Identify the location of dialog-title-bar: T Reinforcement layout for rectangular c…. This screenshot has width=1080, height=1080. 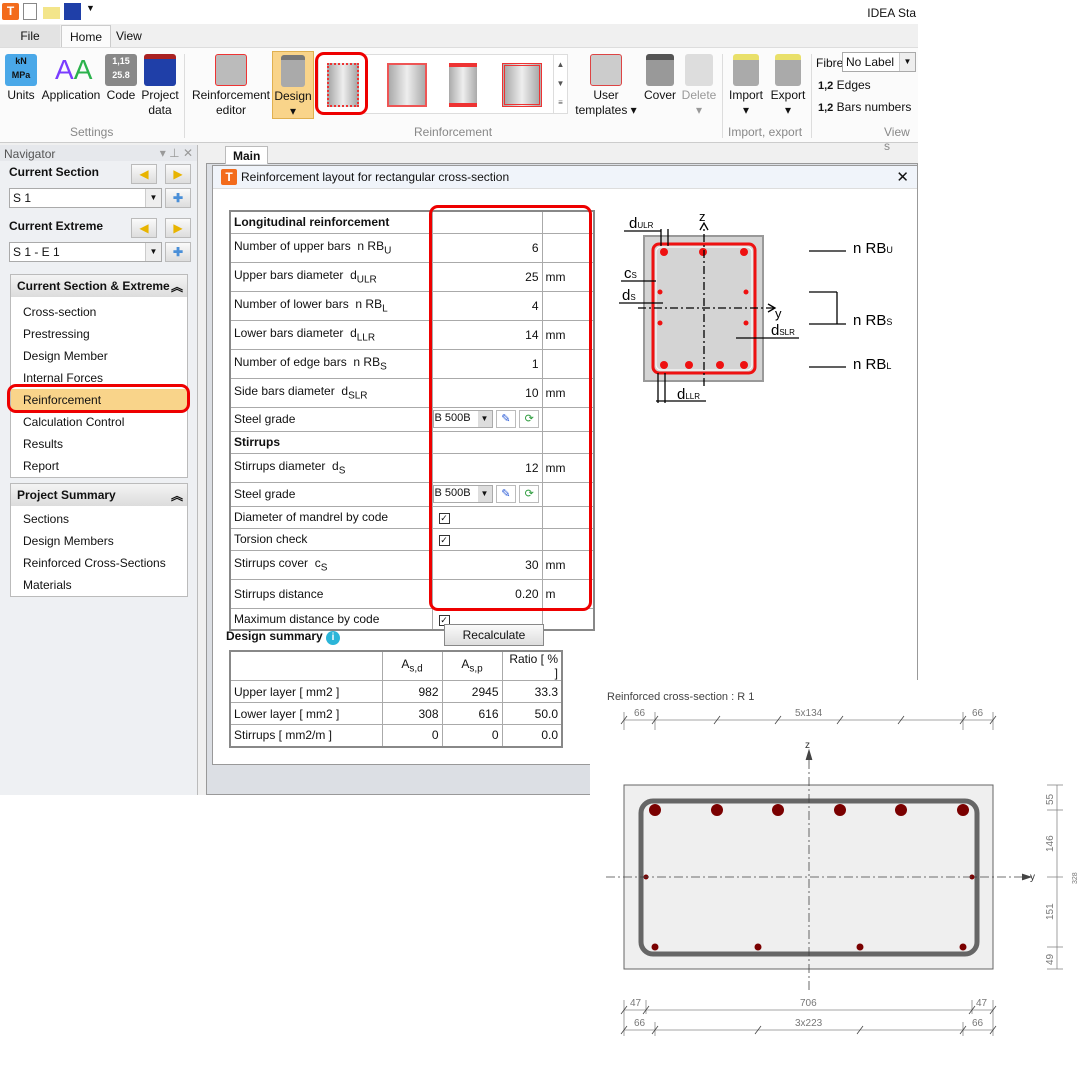
(565, 177).